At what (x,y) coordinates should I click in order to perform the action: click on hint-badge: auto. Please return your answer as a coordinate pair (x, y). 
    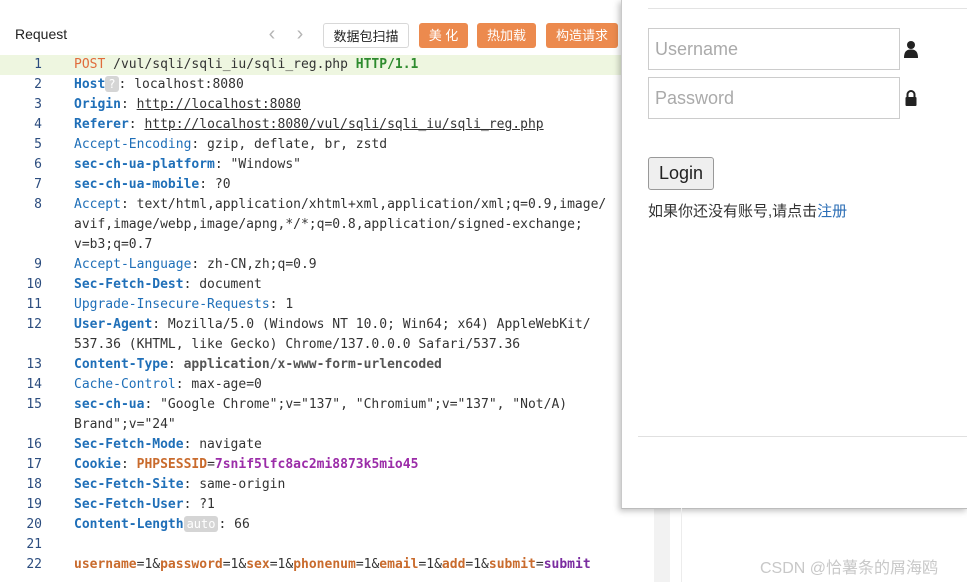
    Looking at the image, I should click on (201, 524).